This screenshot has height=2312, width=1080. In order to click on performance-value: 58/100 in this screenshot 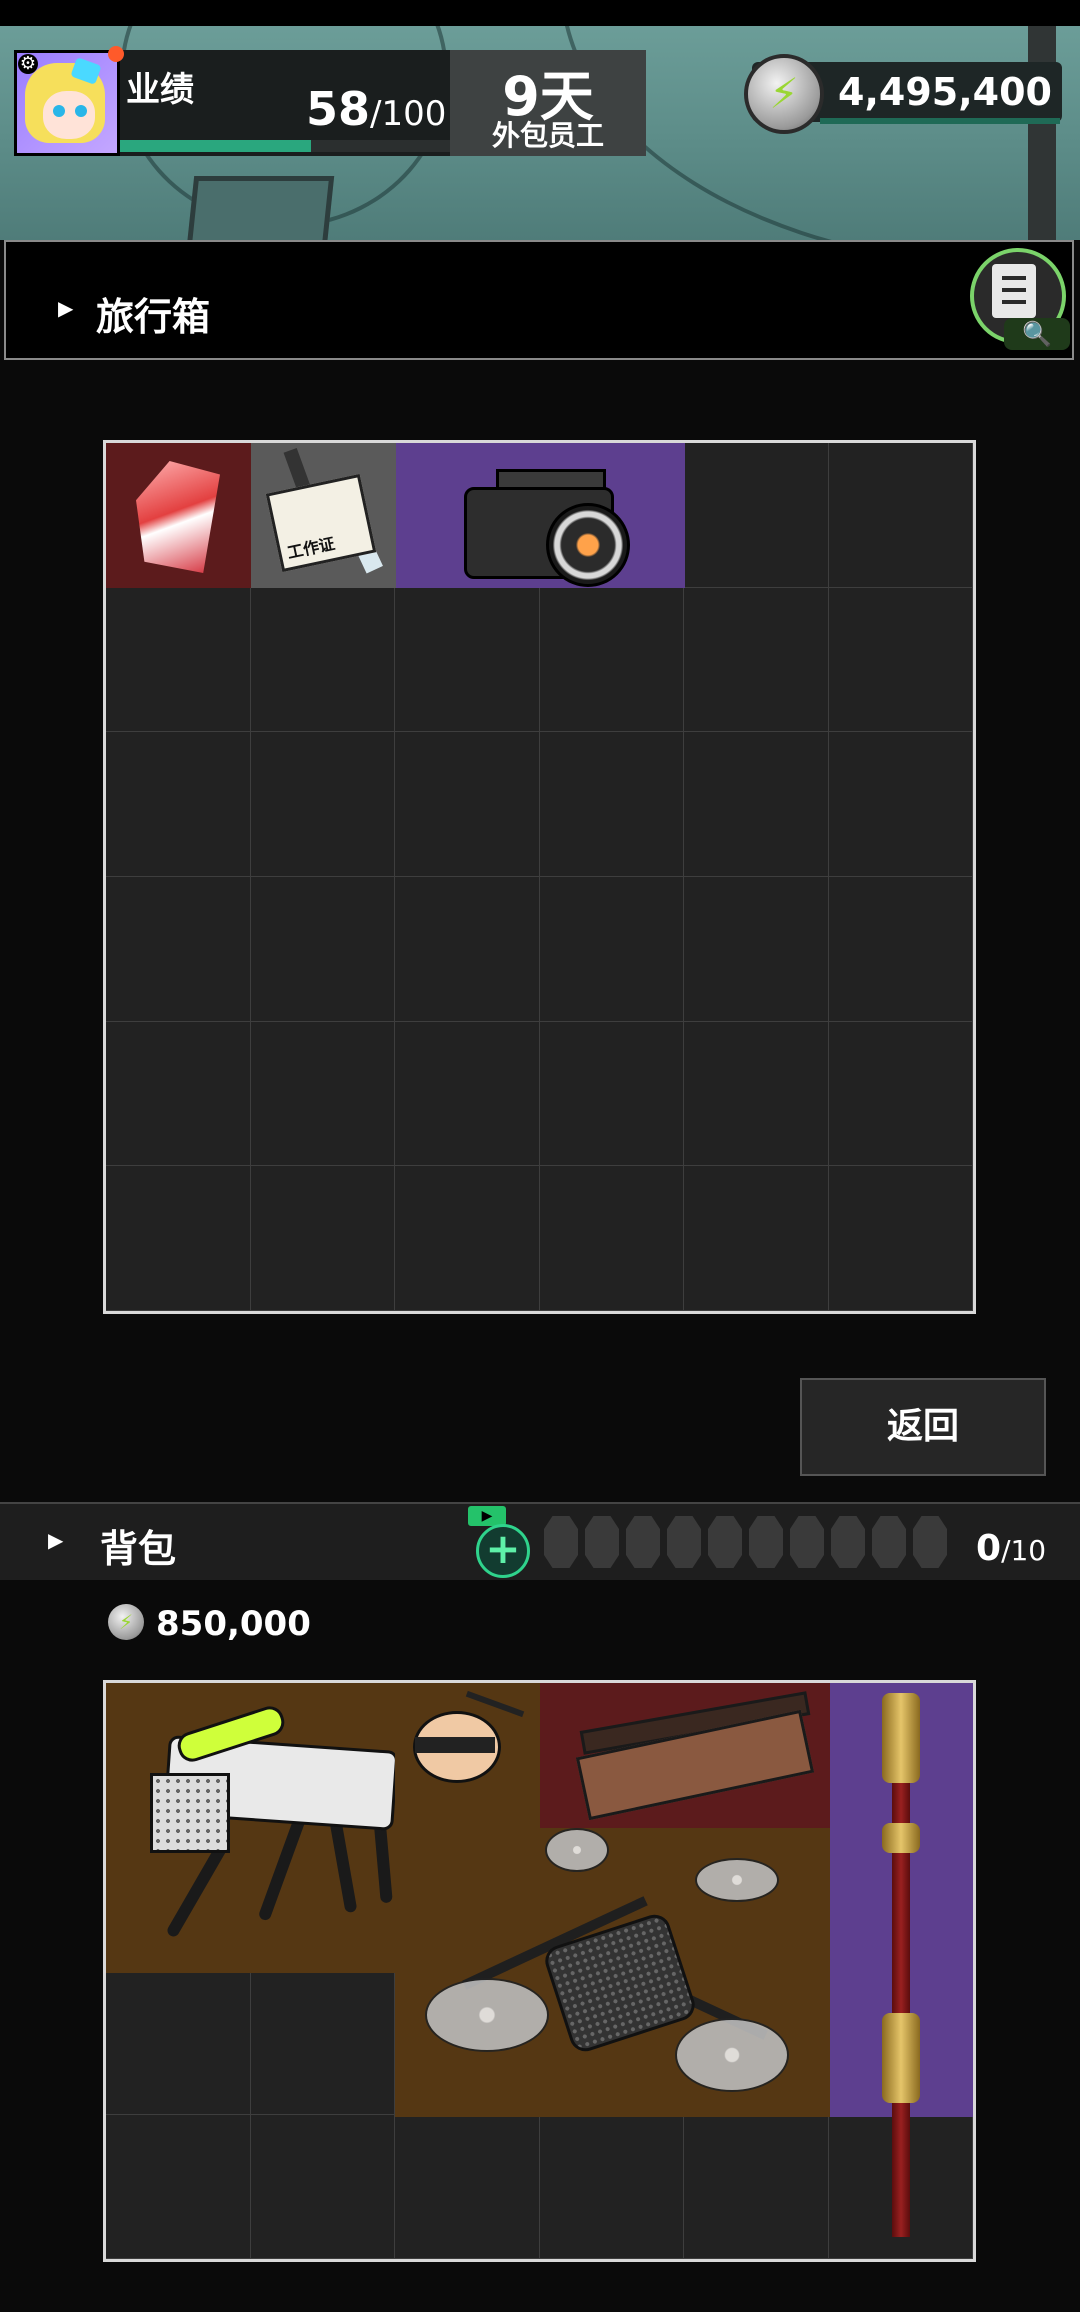, I will do `click(376, 109)`.